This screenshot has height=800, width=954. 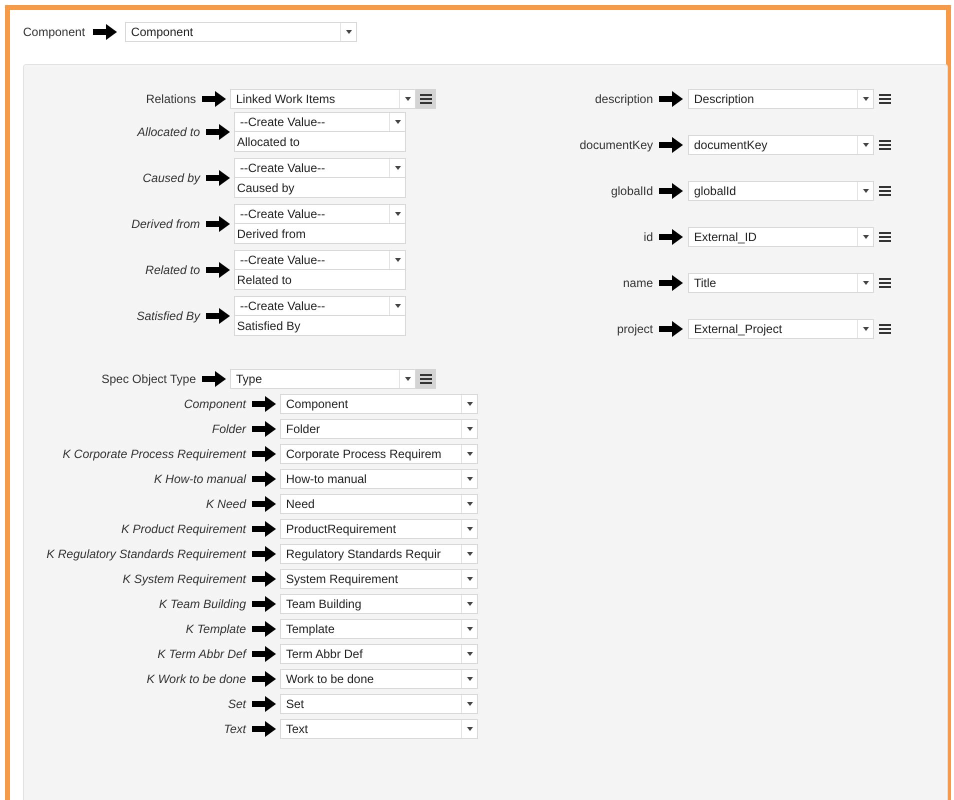 I want to click on dropdown: Term Abbr Def, so click(x=379, y=654).